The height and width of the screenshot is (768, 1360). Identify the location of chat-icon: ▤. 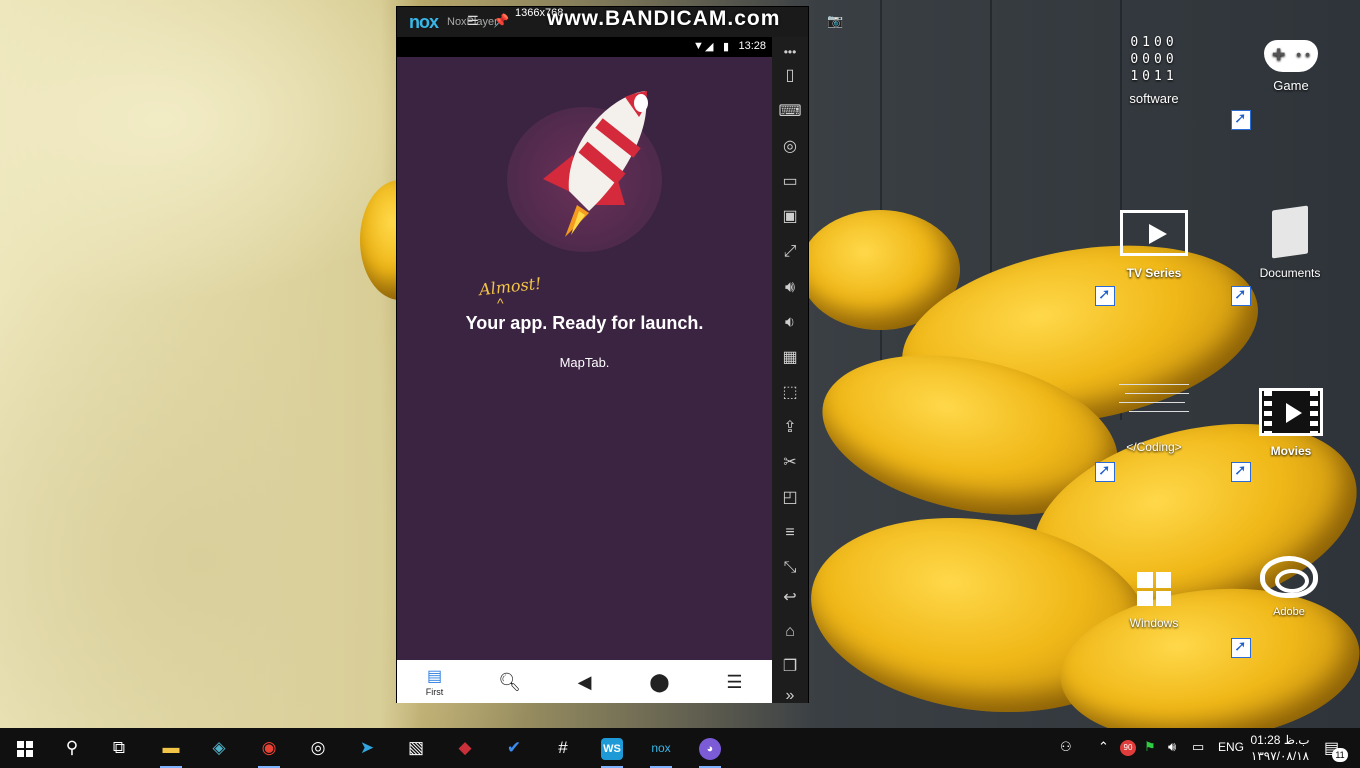
(434, 676).